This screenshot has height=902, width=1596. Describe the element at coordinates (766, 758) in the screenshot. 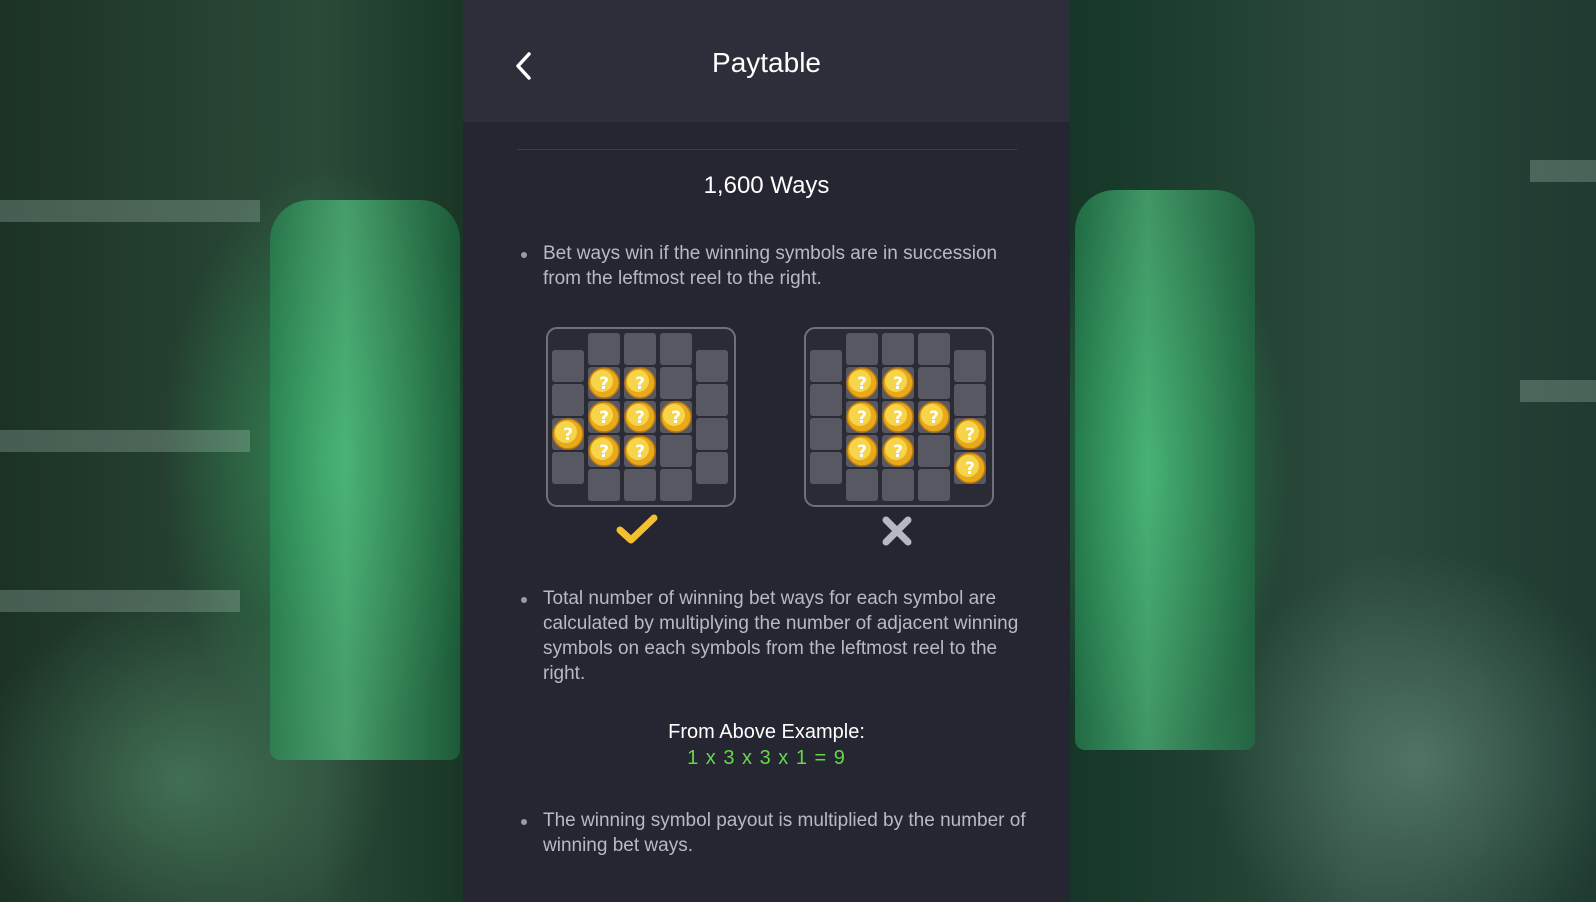

I see `example-formula: 1 x 3 x 3 x 1 = 9` at that location.